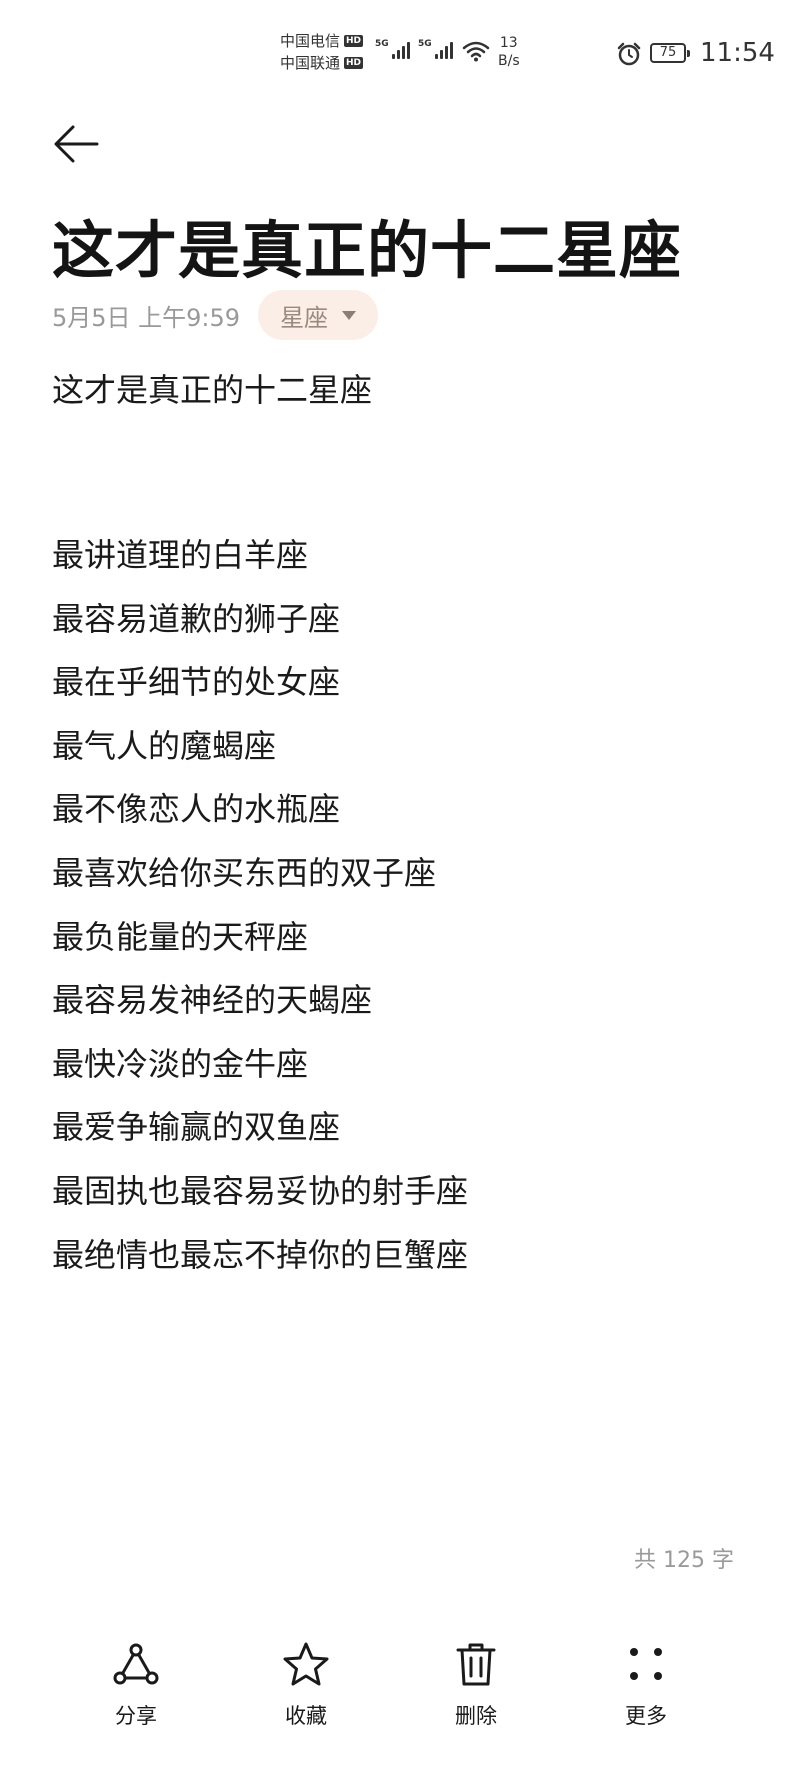  Describe the element at coordinates (629, 54) in the screenshot. I see `alarm-icon` at that location.